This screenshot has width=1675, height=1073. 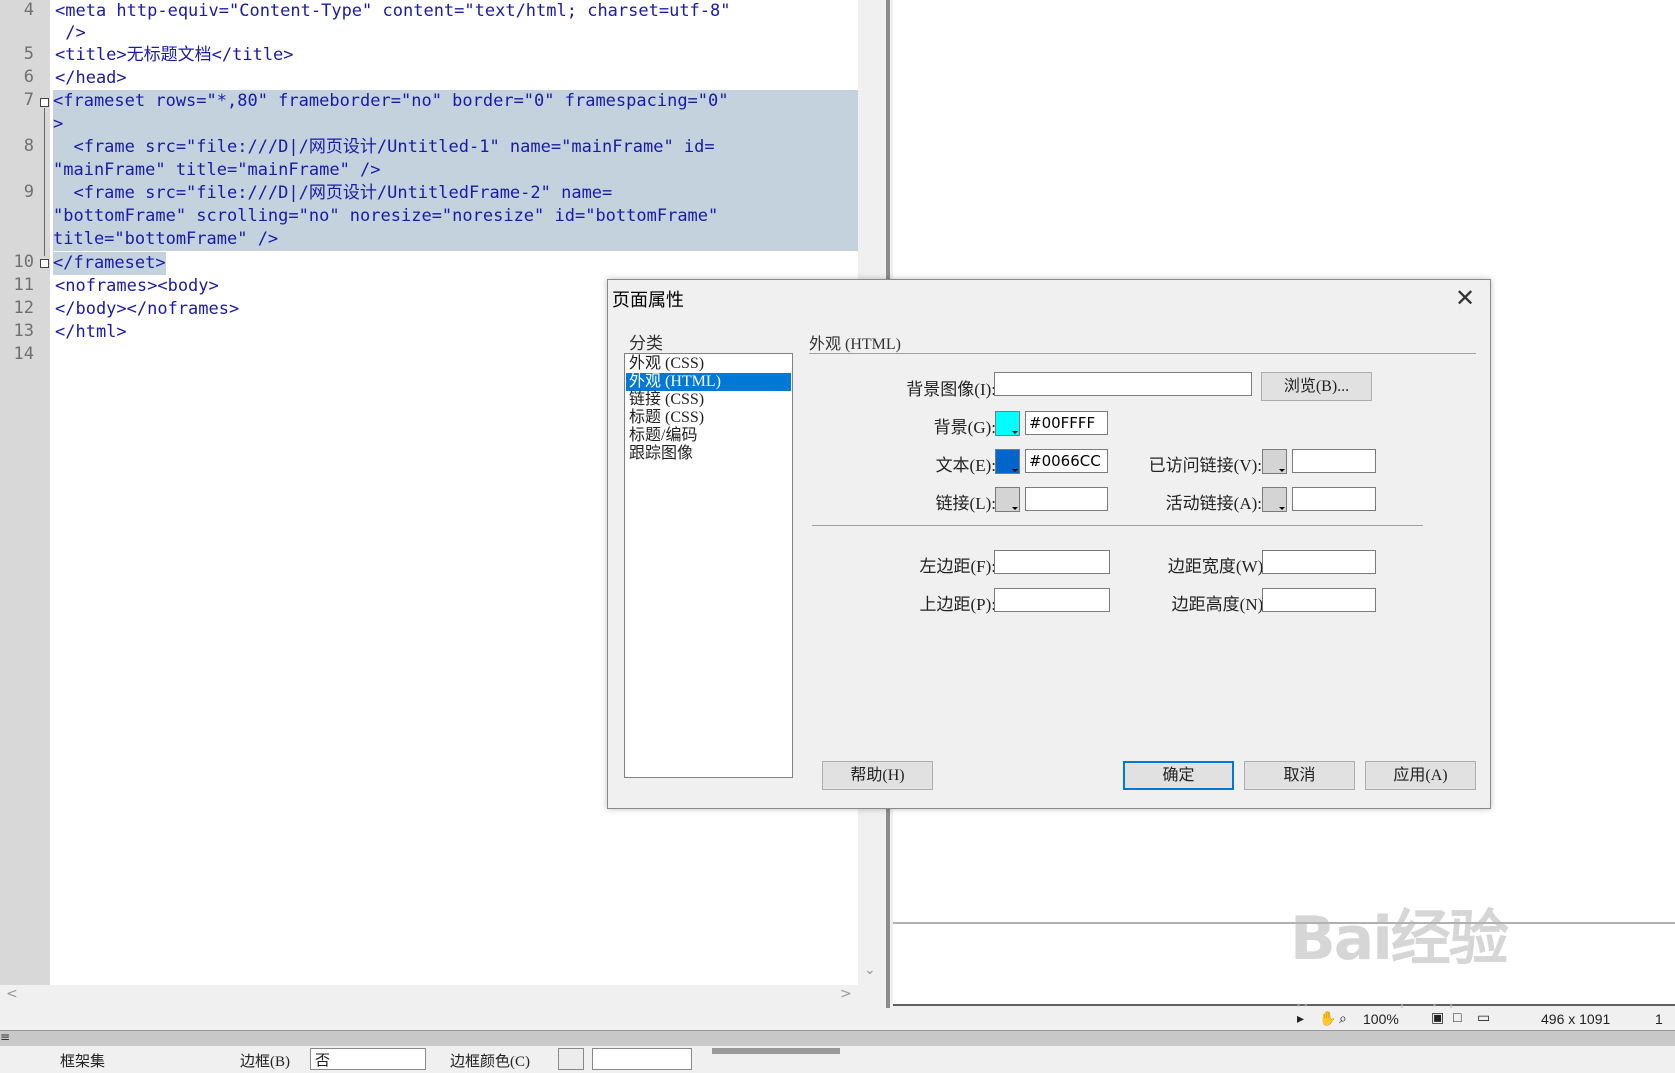 I want to click on line-number: 11, so click(x=23, y=285).